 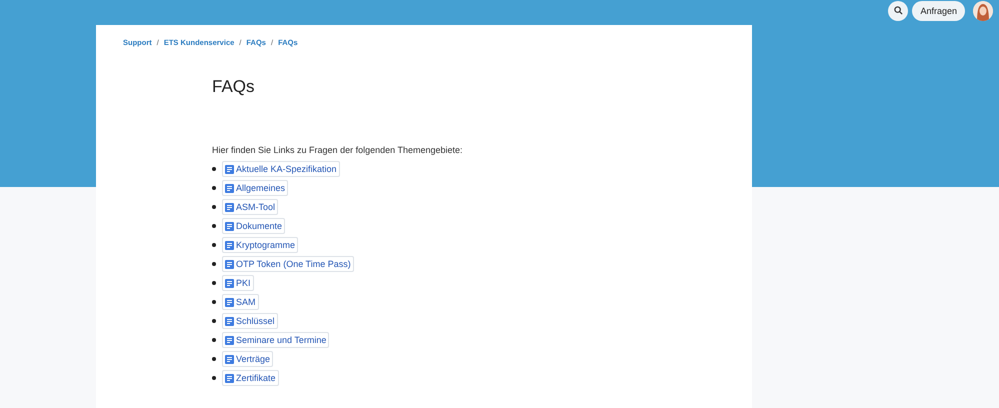 What do you see at coordinates (260, 245) in the screenshot?
I see `page-link: Kryptogramme` at bounding box center [260, 245].